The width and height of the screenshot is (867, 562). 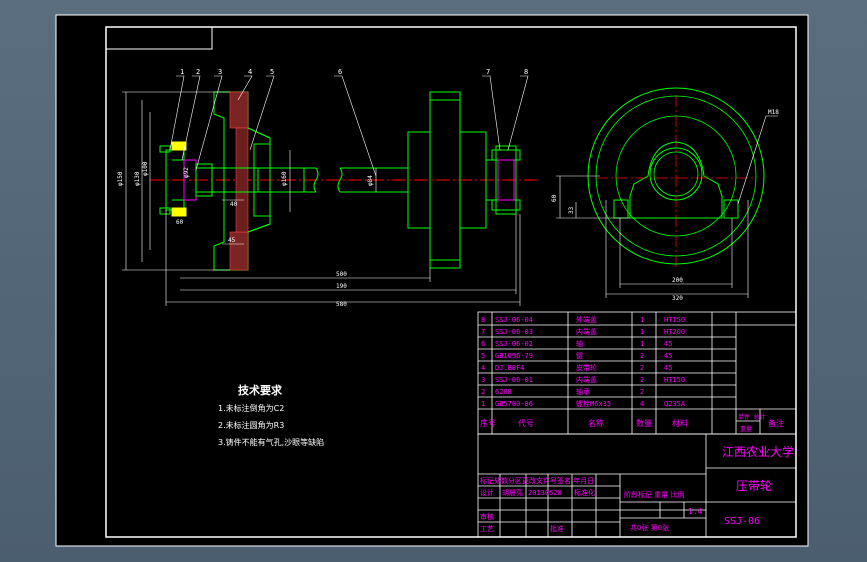 I want to click on dim-d100: φ100, so click(x=145, y=168).